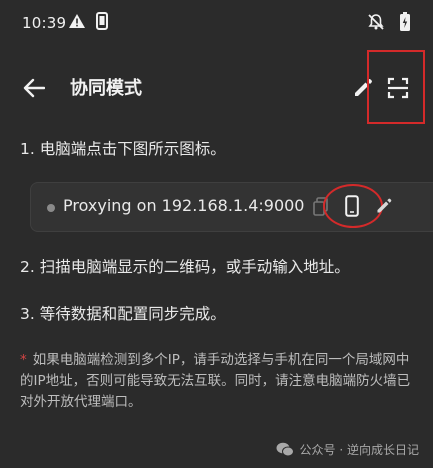 The height and width of the screenshot is (468, 433). I want to click on watermark-text: 公众号 · 逆向成长日记, so click(359, 450).